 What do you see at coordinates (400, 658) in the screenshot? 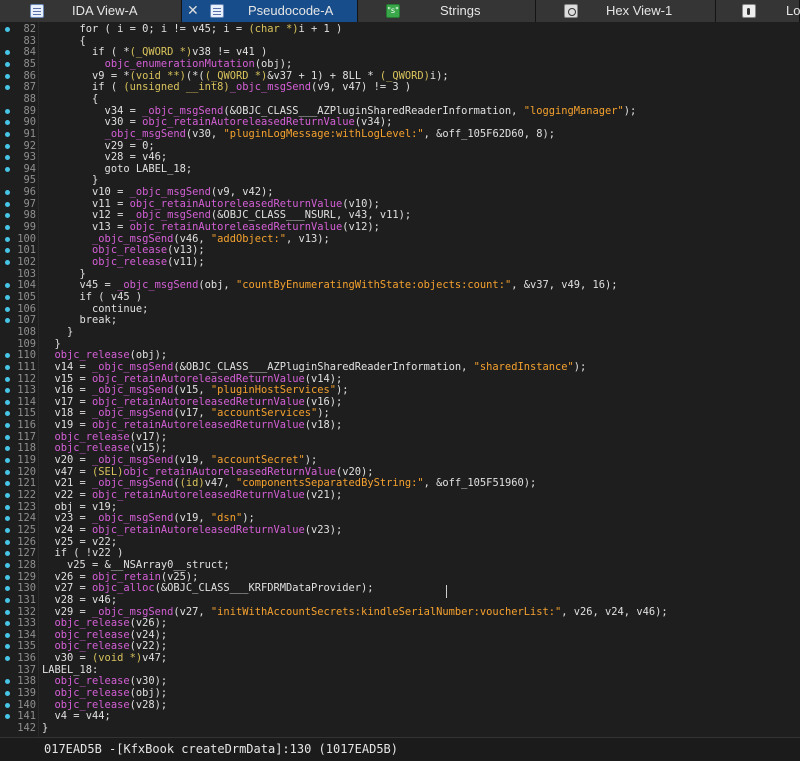
I see `code-line: 136 v30 = (void *)v47;` at bounding box center [400, 658].